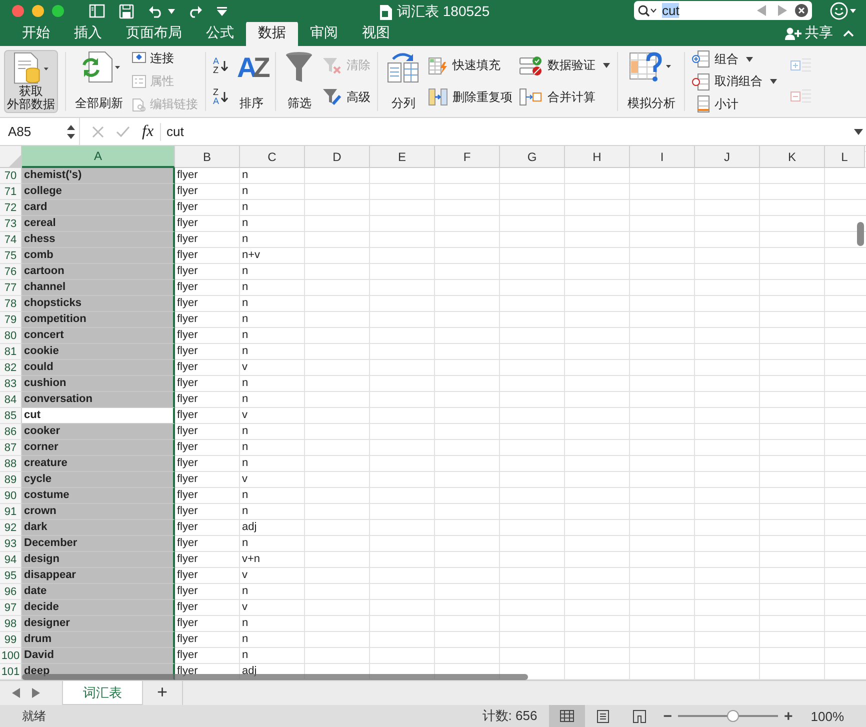  What do you see at coordinates (324, 33) in the screenshot?
I see `ribbon-tab: 审阅` at bounding box center [324, 33].